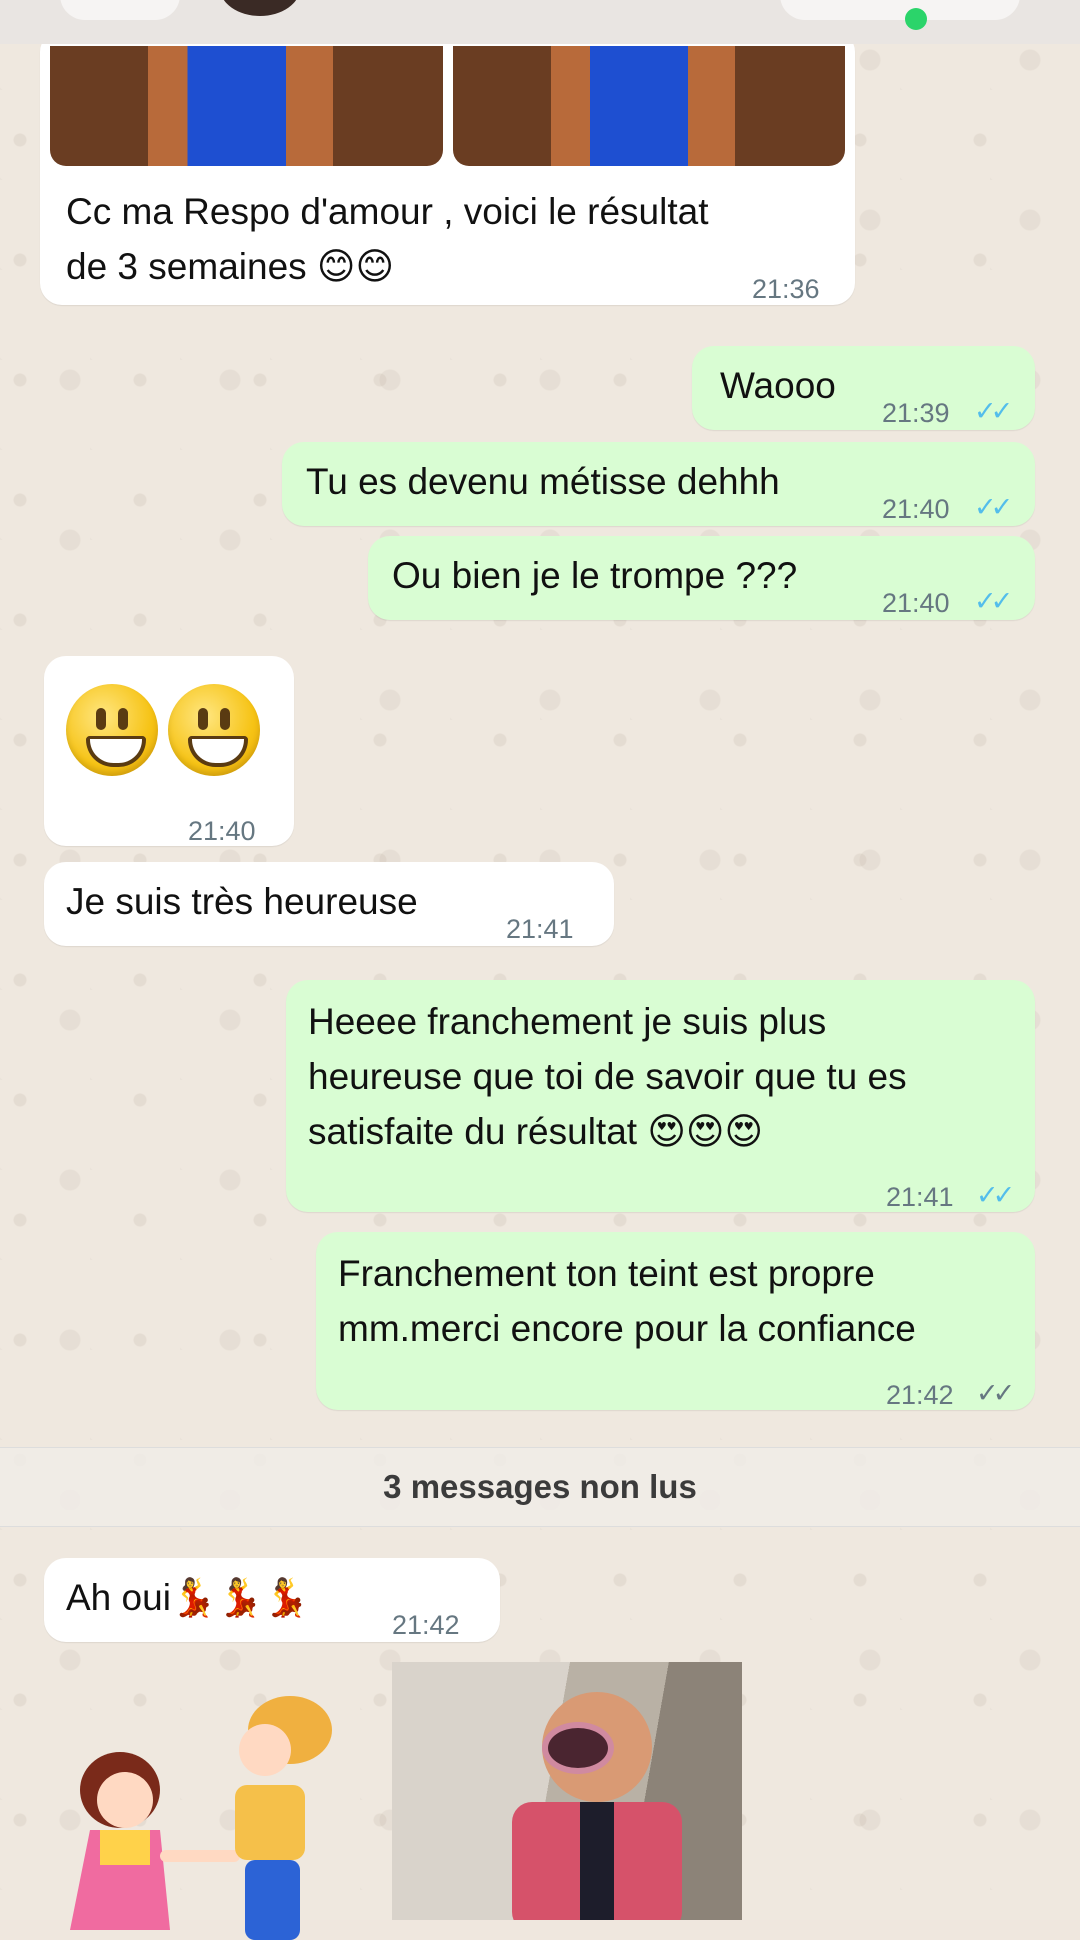 This screenshot has width=1080, height=1940. I want to click on child-outfit, so click(597, 1861).